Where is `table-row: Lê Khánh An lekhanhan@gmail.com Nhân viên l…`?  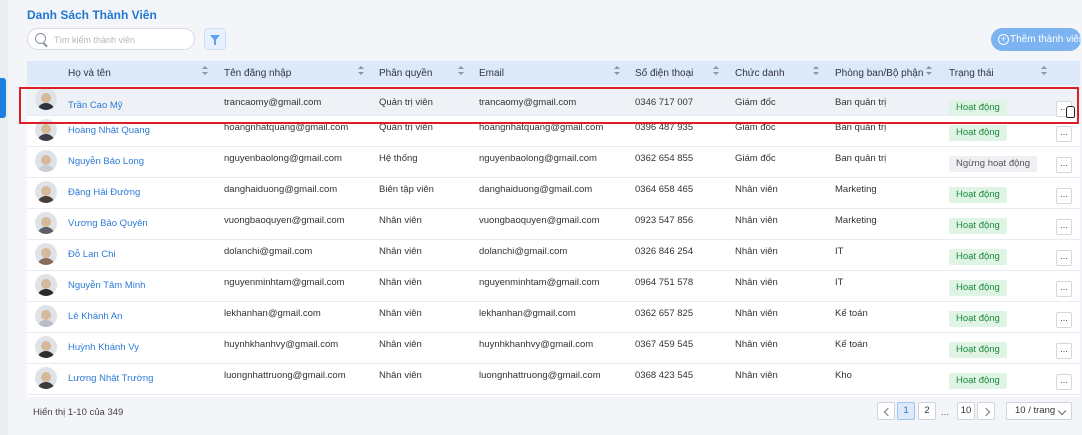
table-row: Lê Khánh An lekhanhan@gmail.com Nhân viên l… is located at coordinates (553, 317).